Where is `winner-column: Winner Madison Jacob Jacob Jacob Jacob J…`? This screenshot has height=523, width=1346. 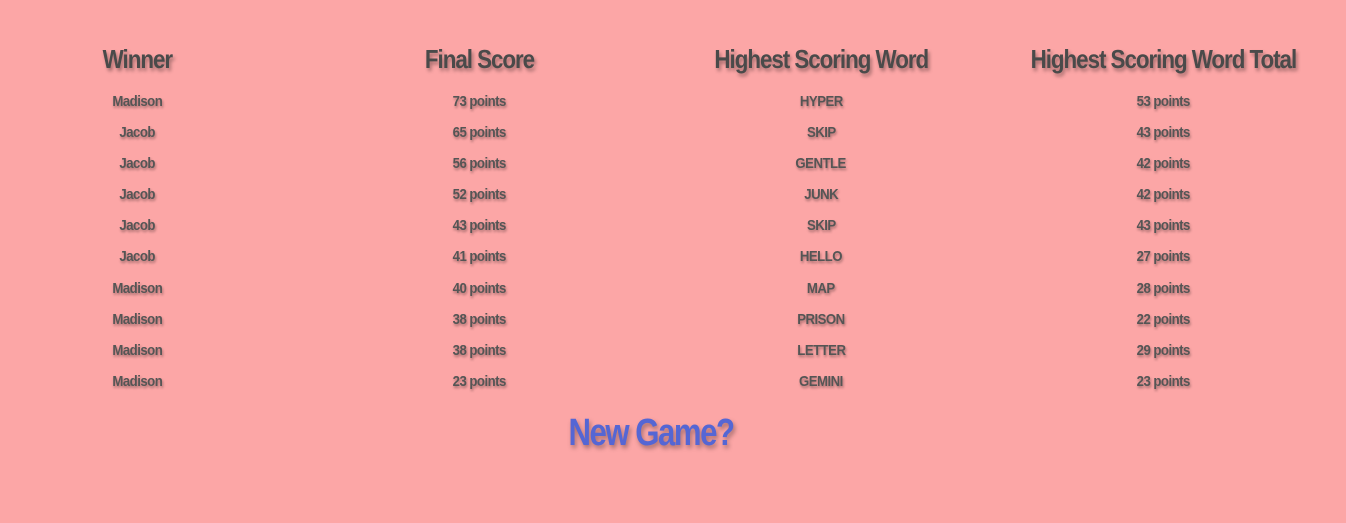
winner-column: Winner Madison Jacob Jacob Jacob Jacob J… is located at coordinates (137, 217).